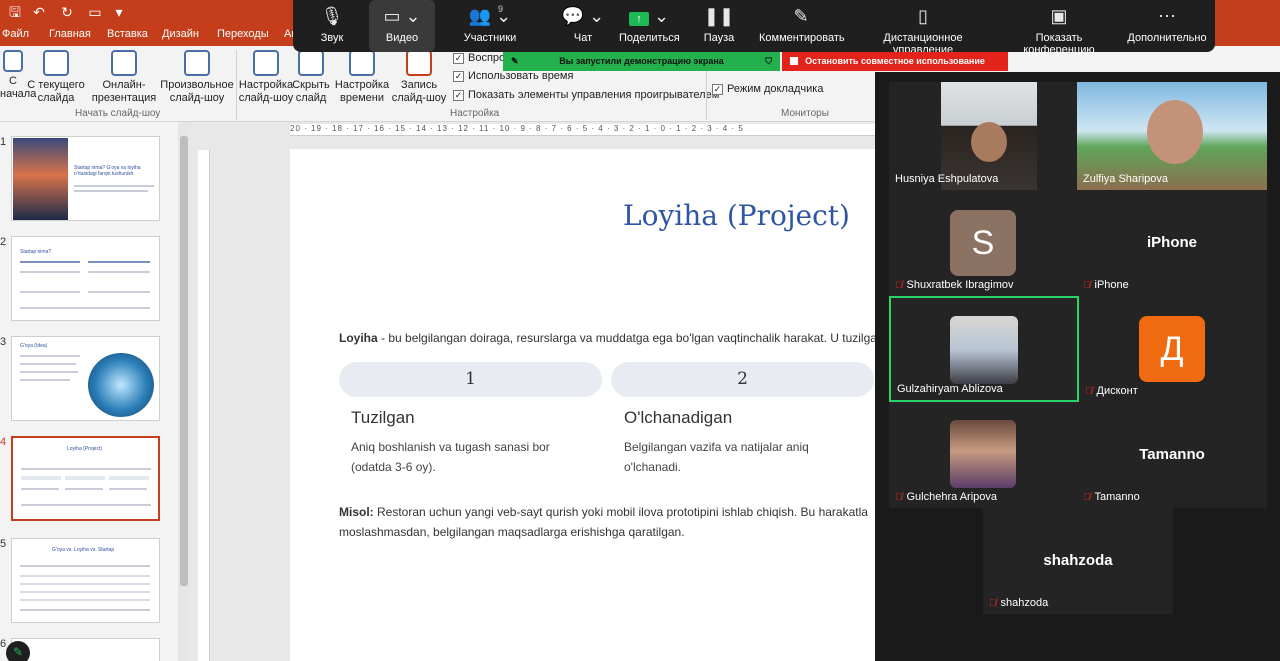  I want to click on participants-icon: 👥 ⌄, so click(490, 16).